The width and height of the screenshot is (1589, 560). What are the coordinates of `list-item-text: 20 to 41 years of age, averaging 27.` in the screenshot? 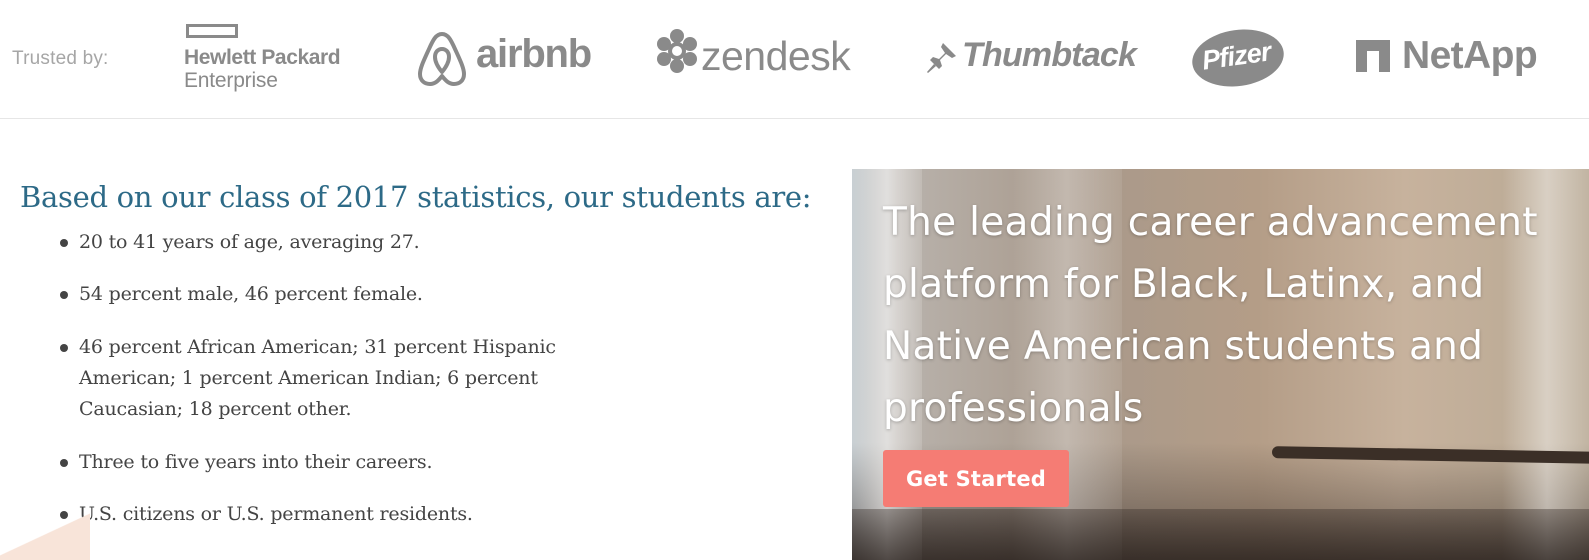 It's located at (249, 242).